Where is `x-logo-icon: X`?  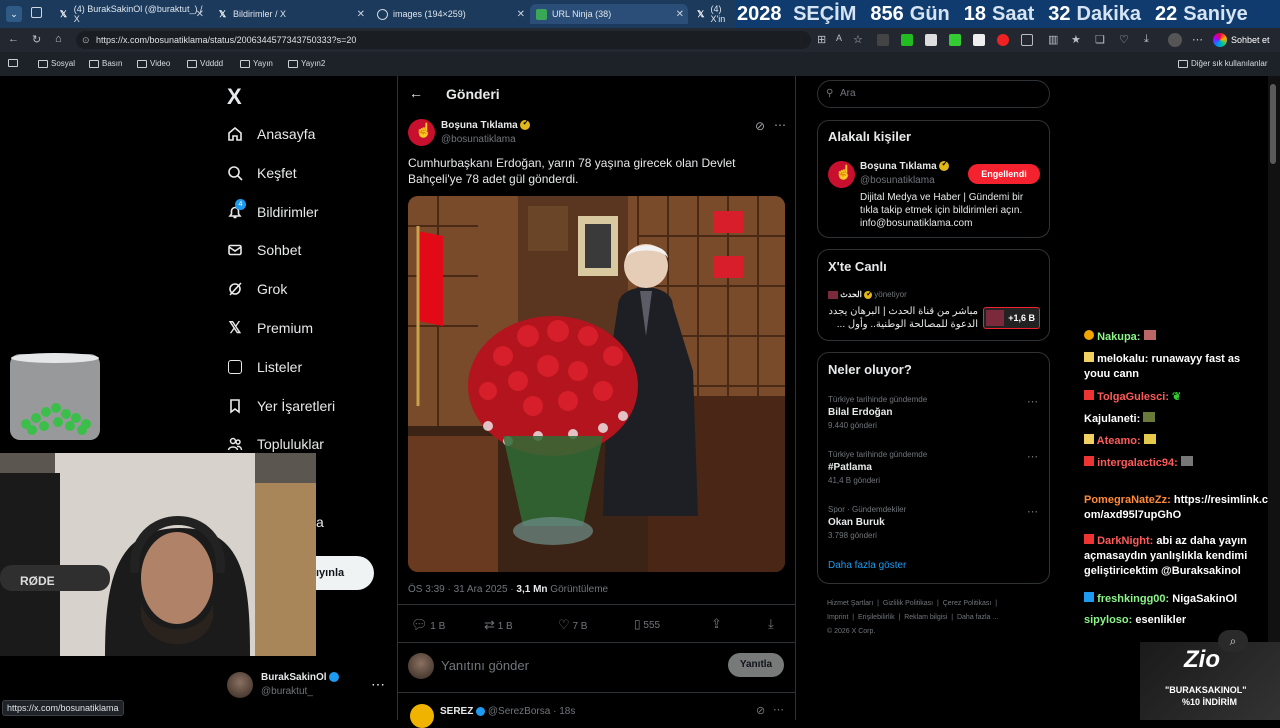
x-logo-icon: X is located at coordinates (234, 97).